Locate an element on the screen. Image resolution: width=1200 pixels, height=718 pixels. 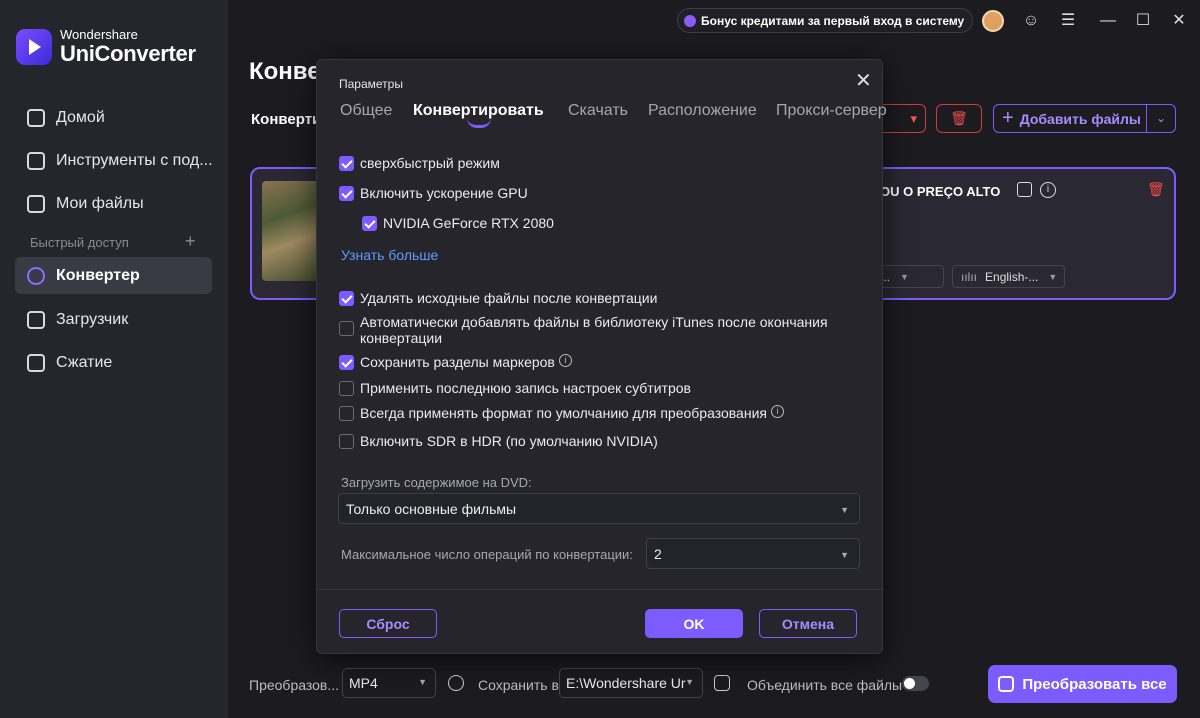
max-ops-select: 2 ▼ is located at coordinates (753, 553).